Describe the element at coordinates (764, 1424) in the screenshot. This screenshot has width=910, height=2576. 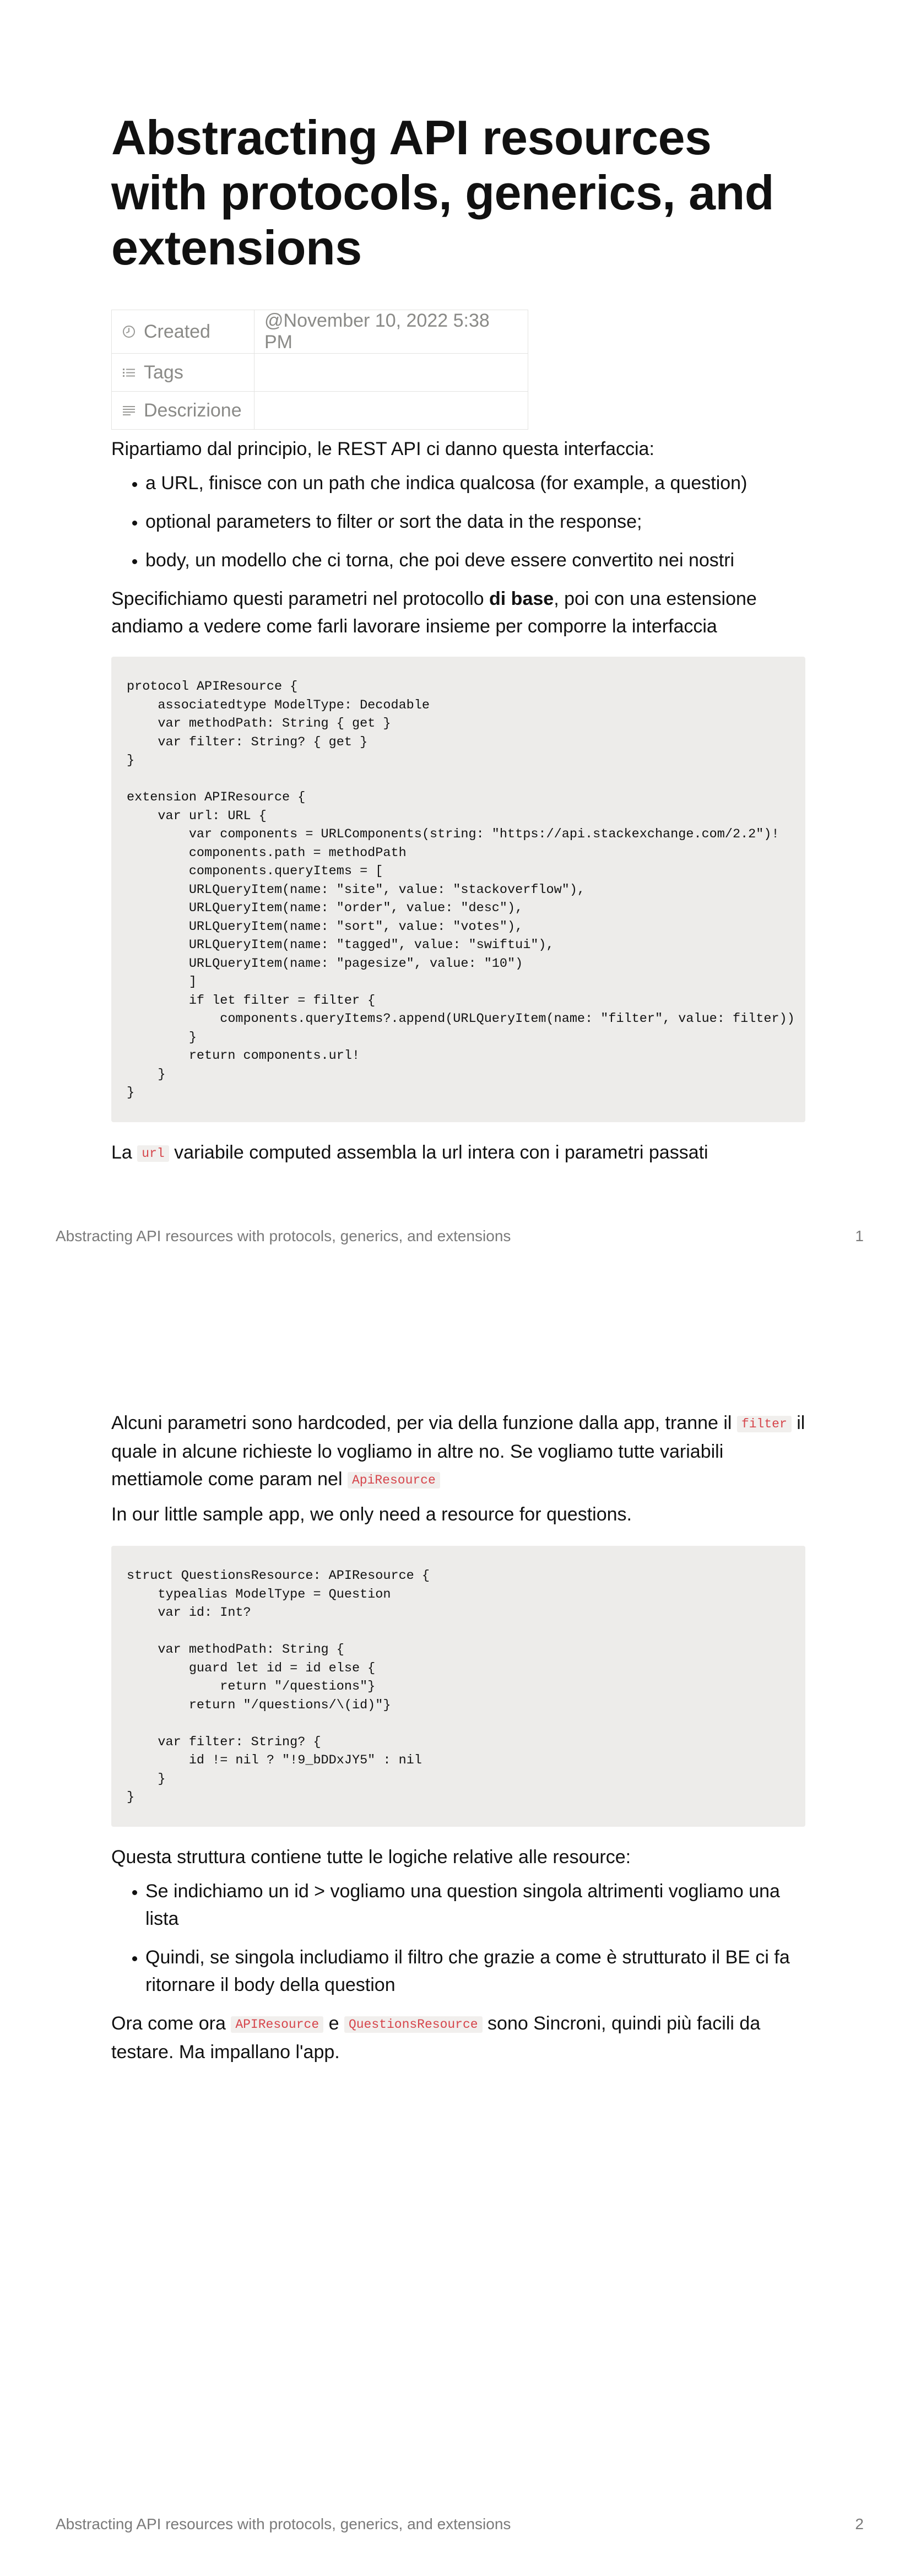
I see `inline-code: filter` at that location.